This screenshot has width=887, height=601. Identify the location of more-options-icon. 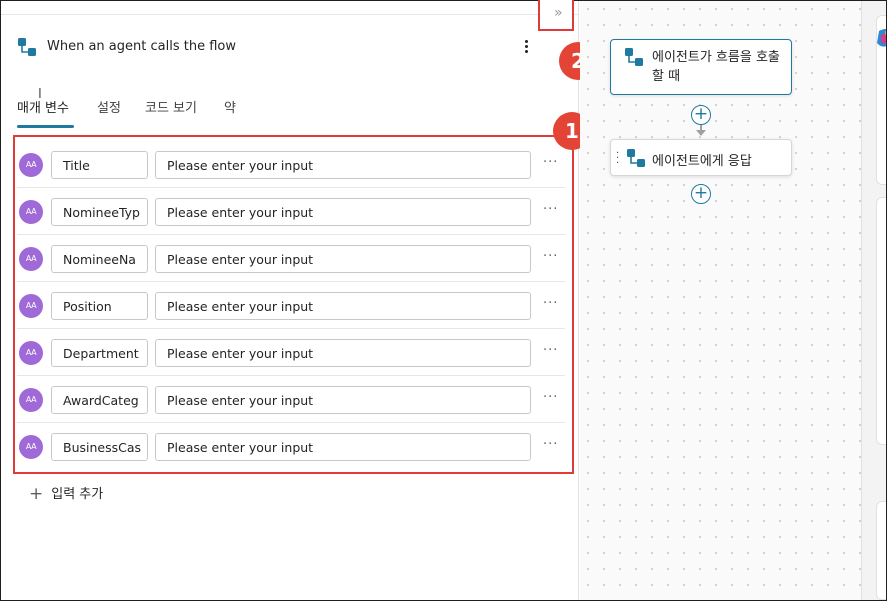
(526, 47).